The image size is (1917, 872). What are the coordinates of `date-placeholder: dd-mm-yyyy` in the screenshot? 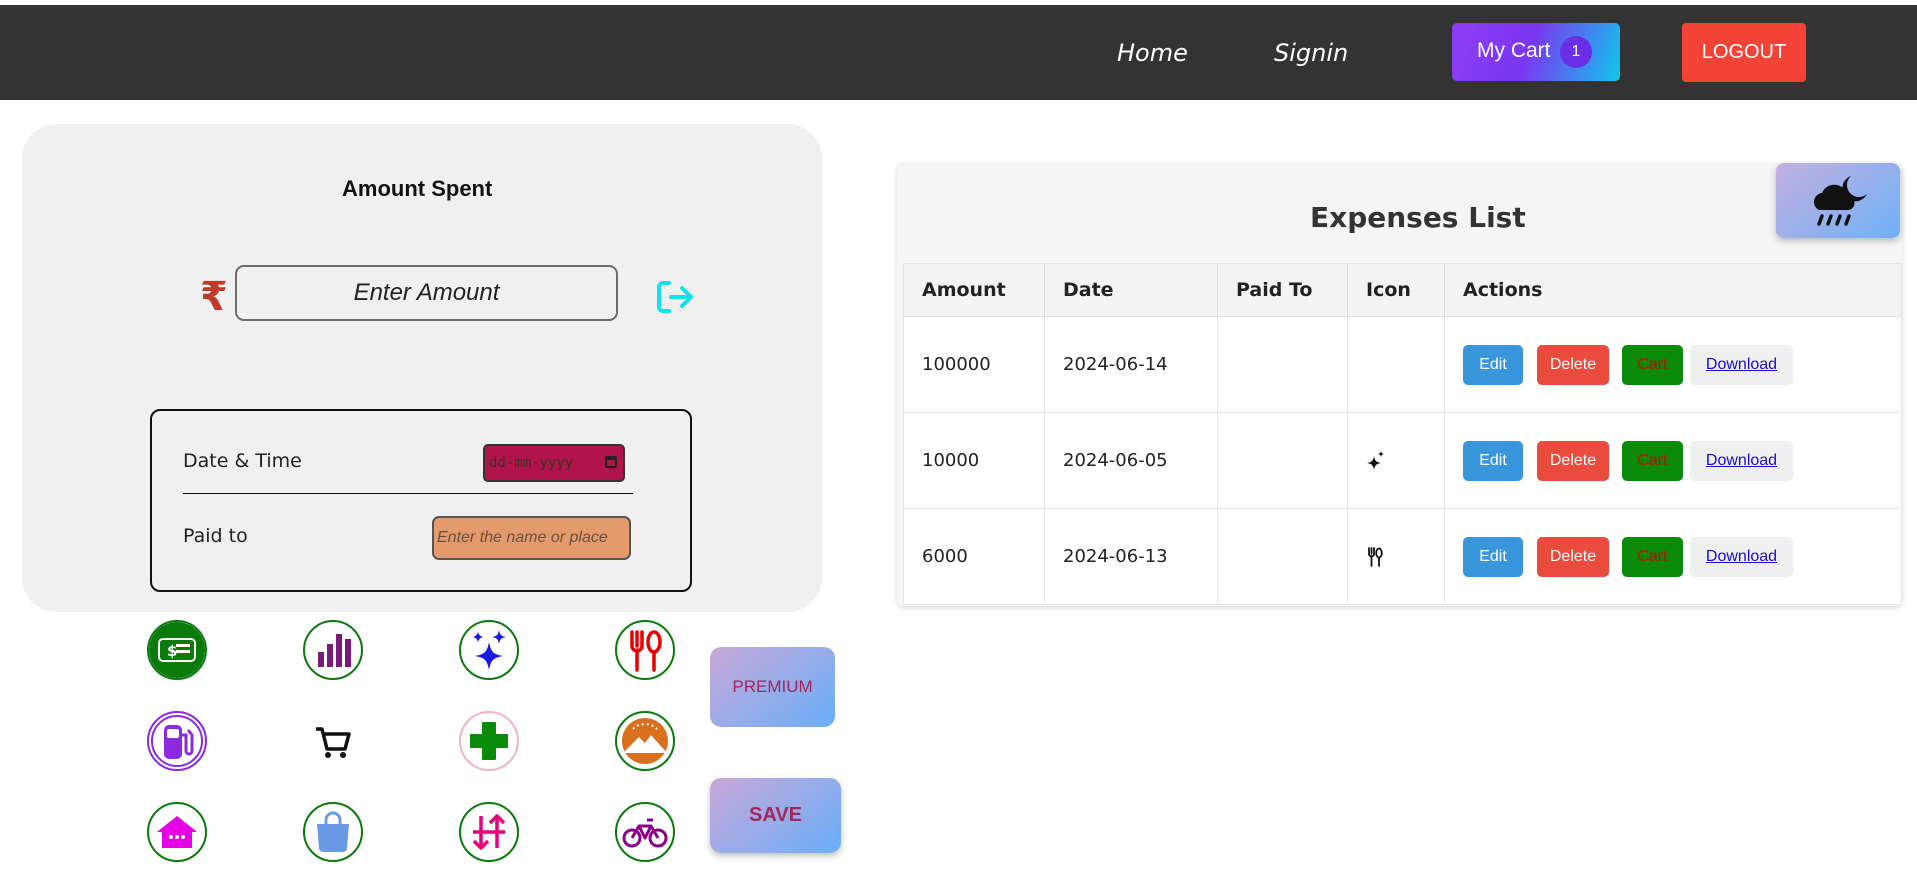 It's located at (531, 463).